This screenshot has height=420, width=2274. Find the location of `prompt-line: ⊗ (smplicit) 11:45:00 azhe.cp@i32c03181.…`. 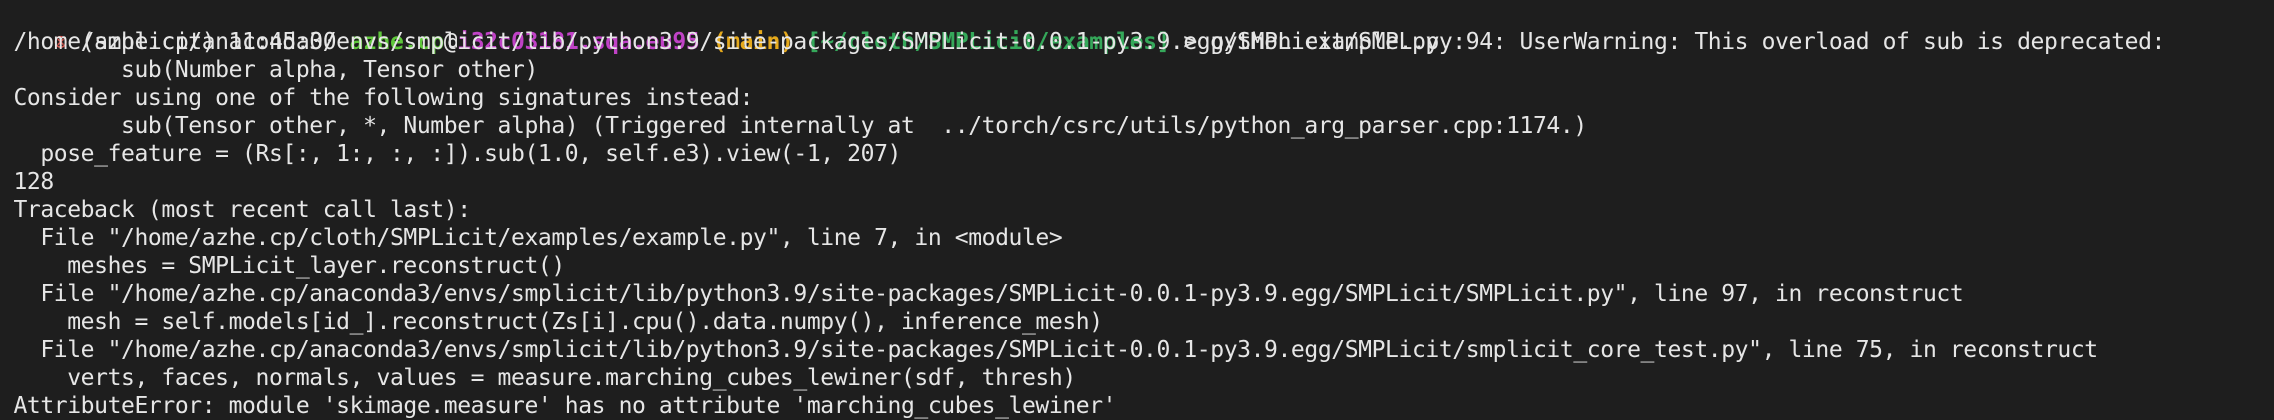

prompt-line: ⊗ (smplicit) 11:45:00 azhe.cp@i32c03181.… is located at coordinates (720, 27).